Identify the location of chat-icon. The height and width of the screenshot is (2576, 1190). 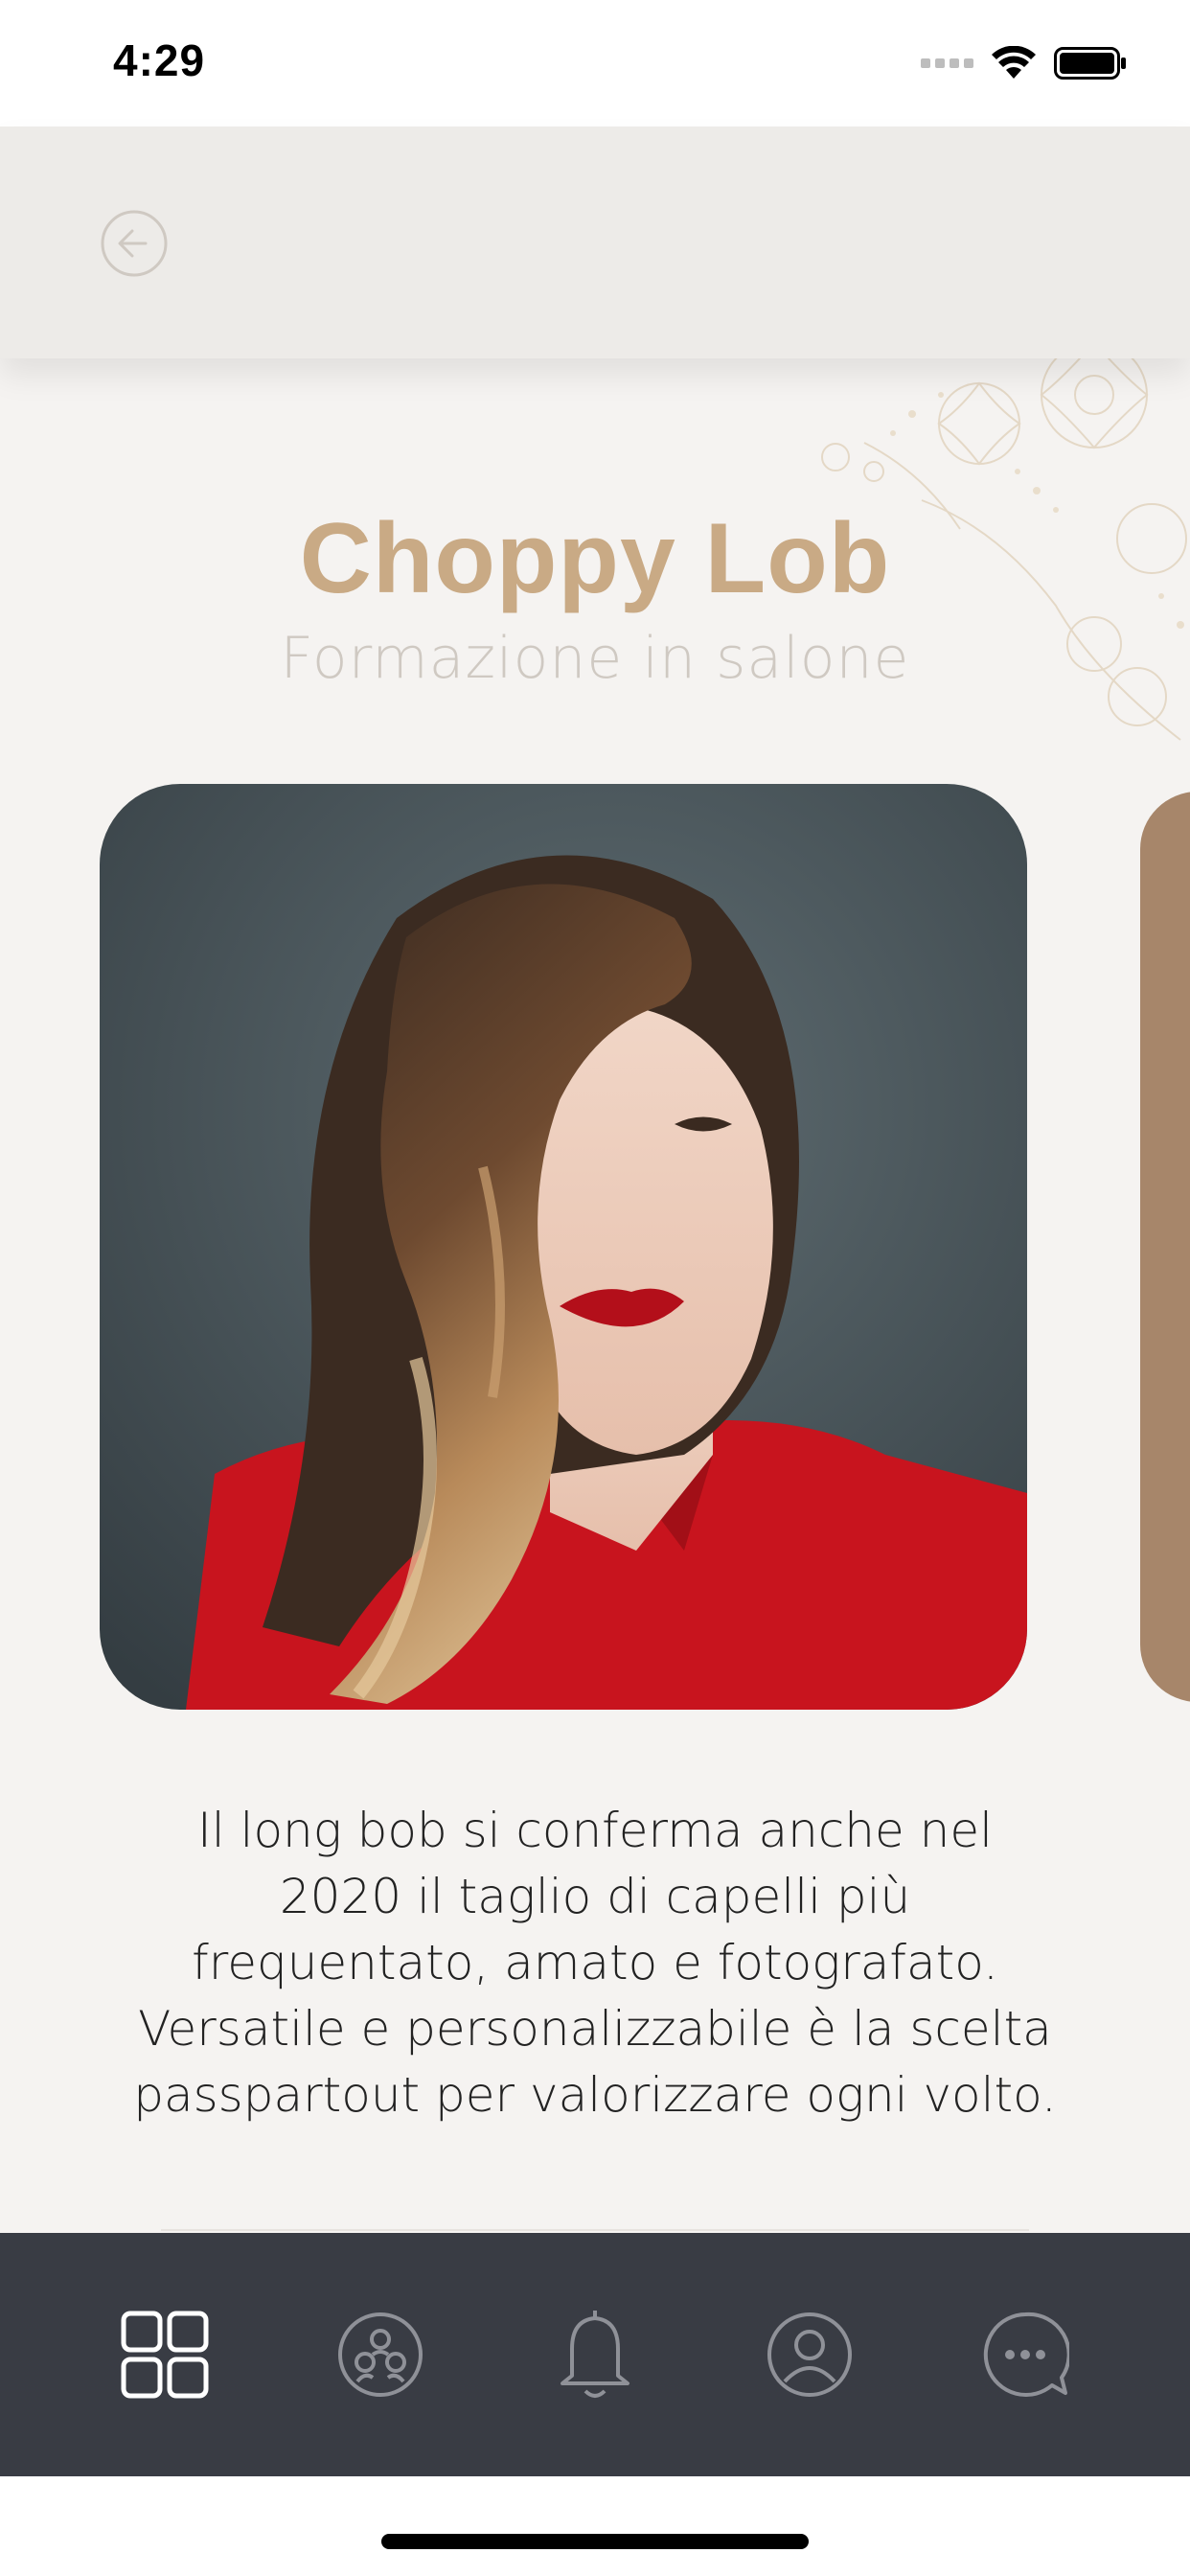
(1026, 2354).